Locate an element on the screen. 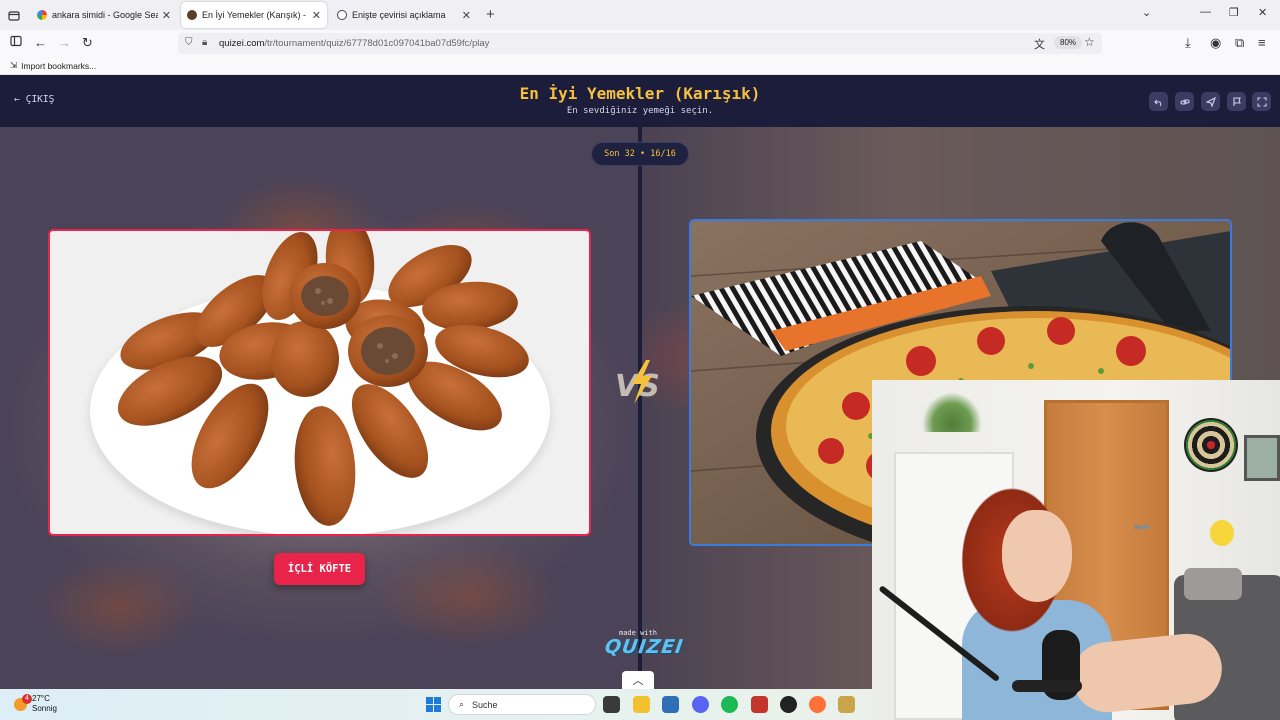 The image size is (1280, 720). svg-text: VS is located at coordinates (637, 386).